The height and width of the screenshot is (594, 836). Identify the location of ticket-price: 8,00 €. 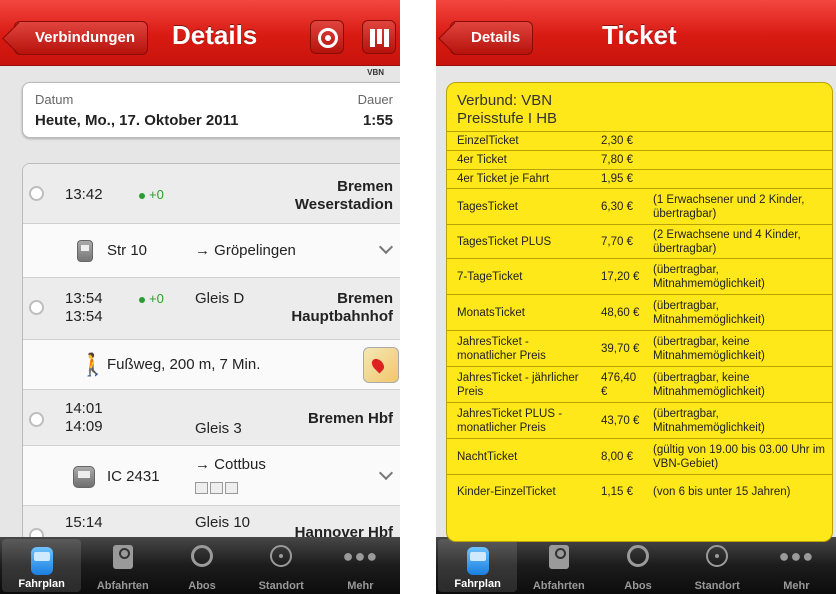
(622, 456).